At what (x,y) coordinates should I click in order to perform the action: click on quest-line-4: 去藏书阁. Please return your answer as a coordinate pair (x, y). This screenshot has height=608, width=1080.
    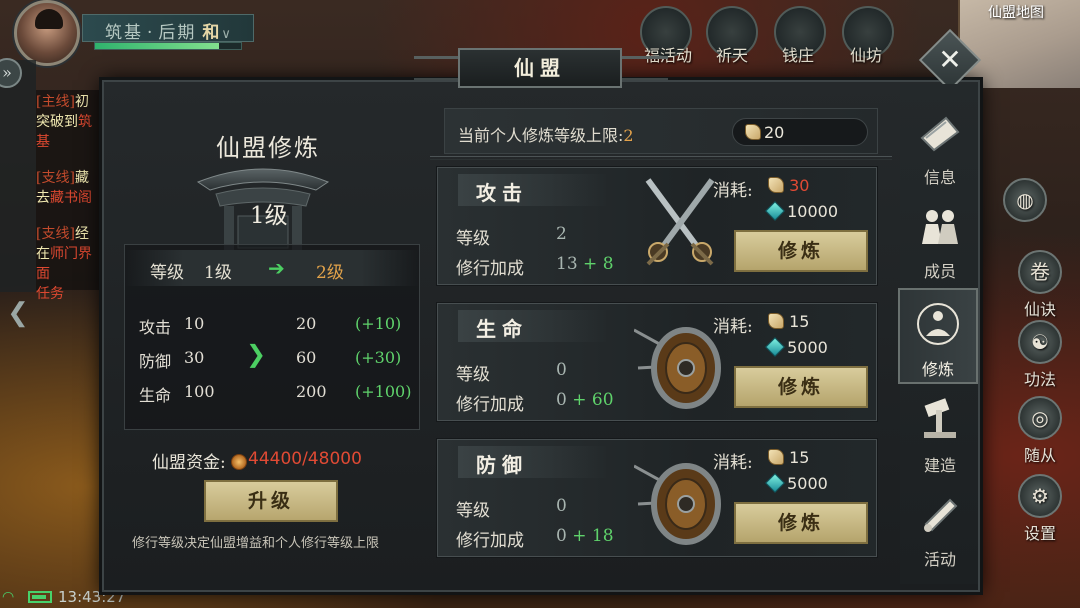
    Looking at the image, I should click on (64, 198).